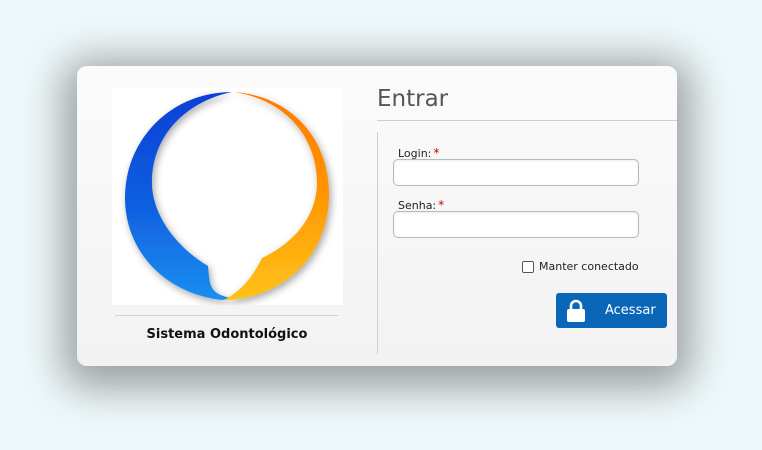 The width and height of the screenshot is (762, 450). I want to click on speech-bubble-logo-icon, so click(227, 196).